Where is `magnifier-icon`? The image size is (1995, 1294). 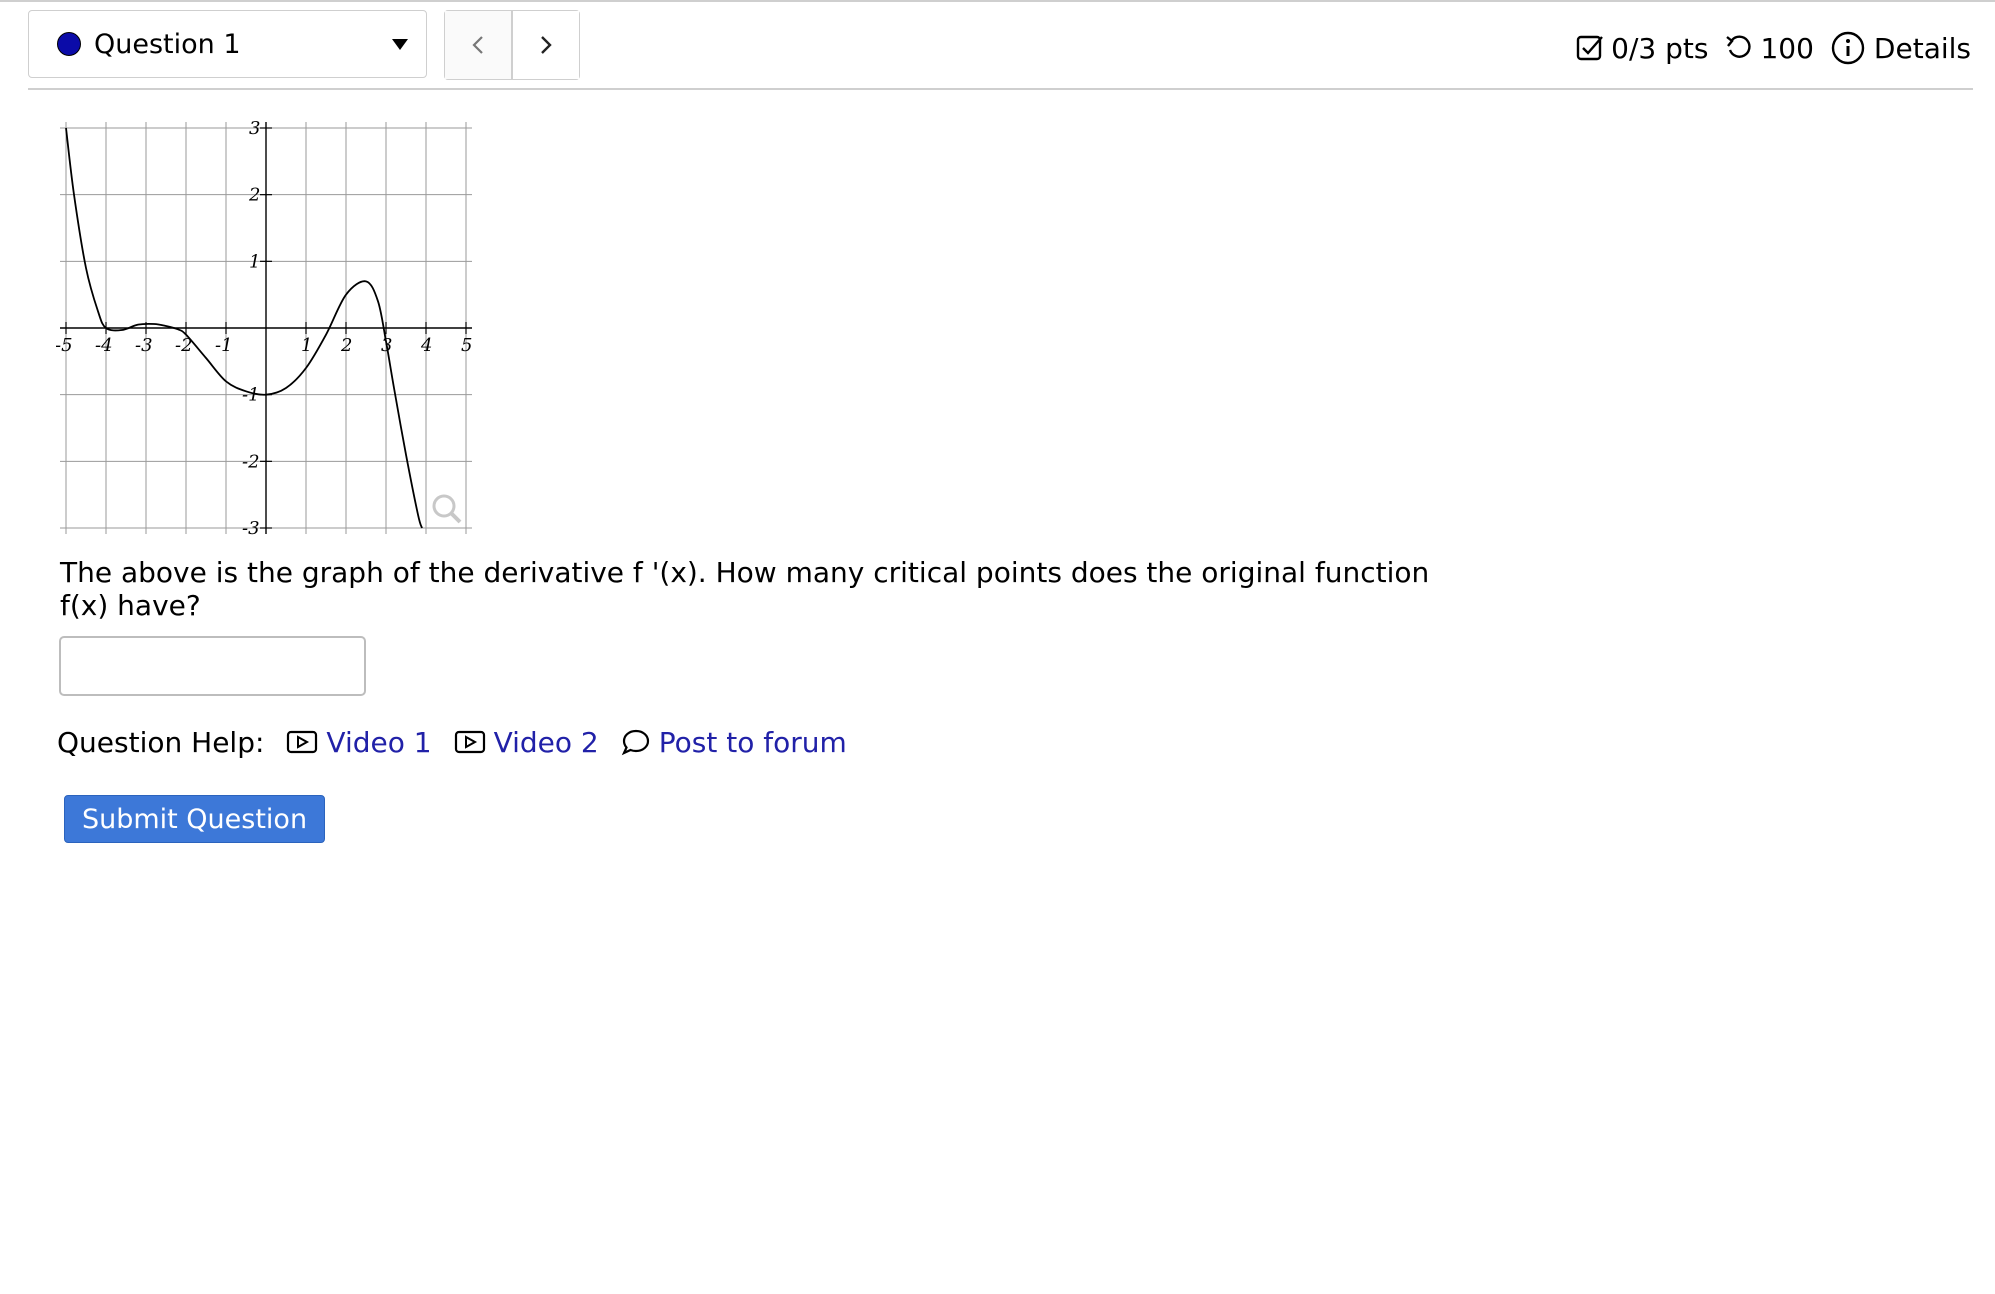 magnifier-icon is located at coordinates (447, 509).